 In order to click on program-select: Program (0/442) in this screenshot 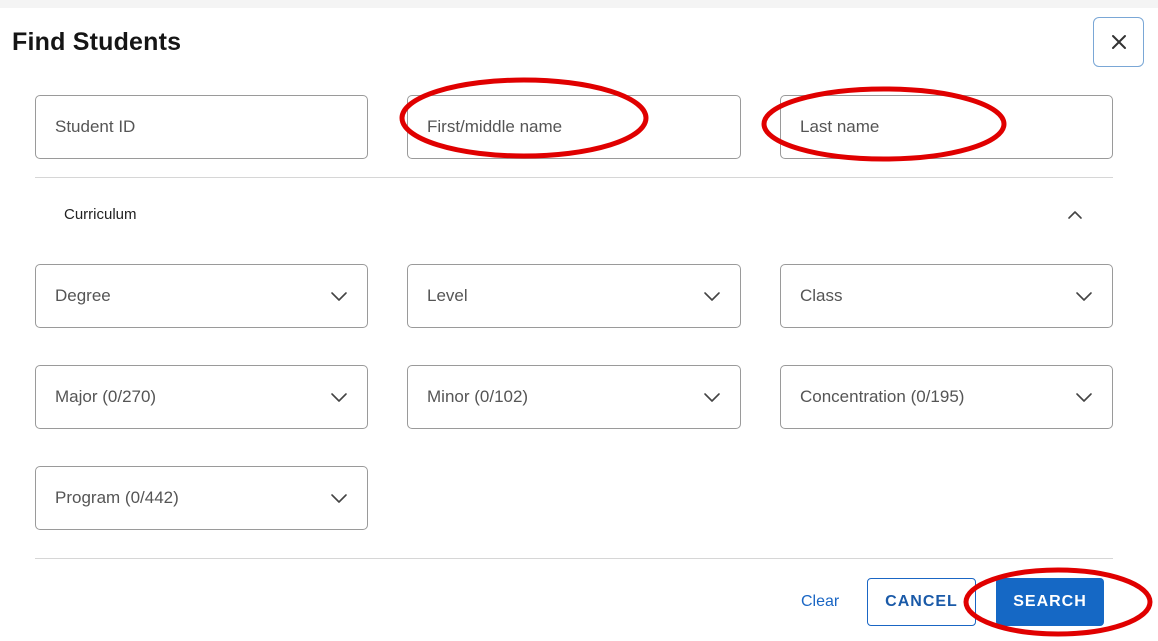, I will do `click(201, 498)`.